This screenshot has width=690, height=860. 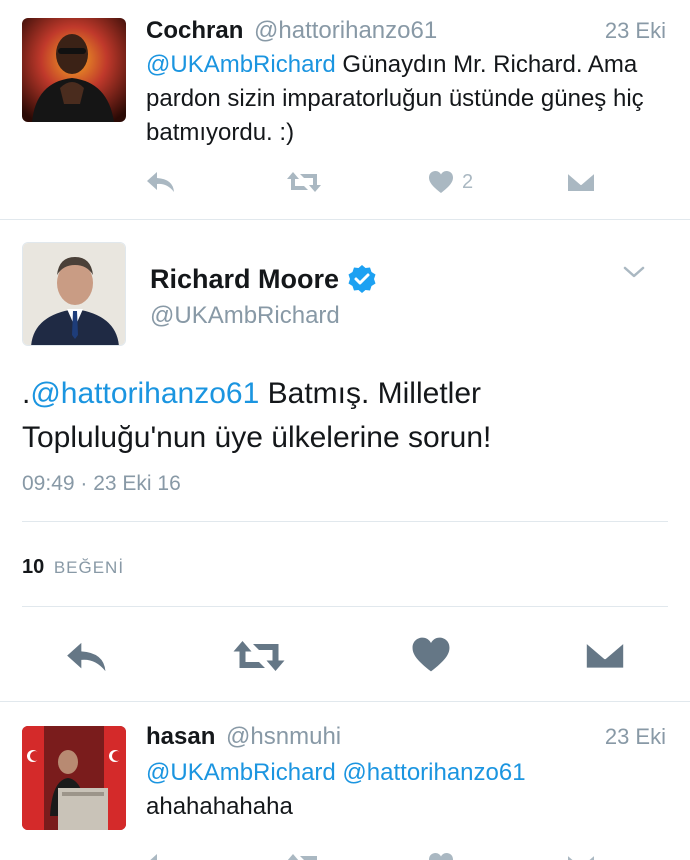 I want to click on more-options-button, so click(x=634, y=274).